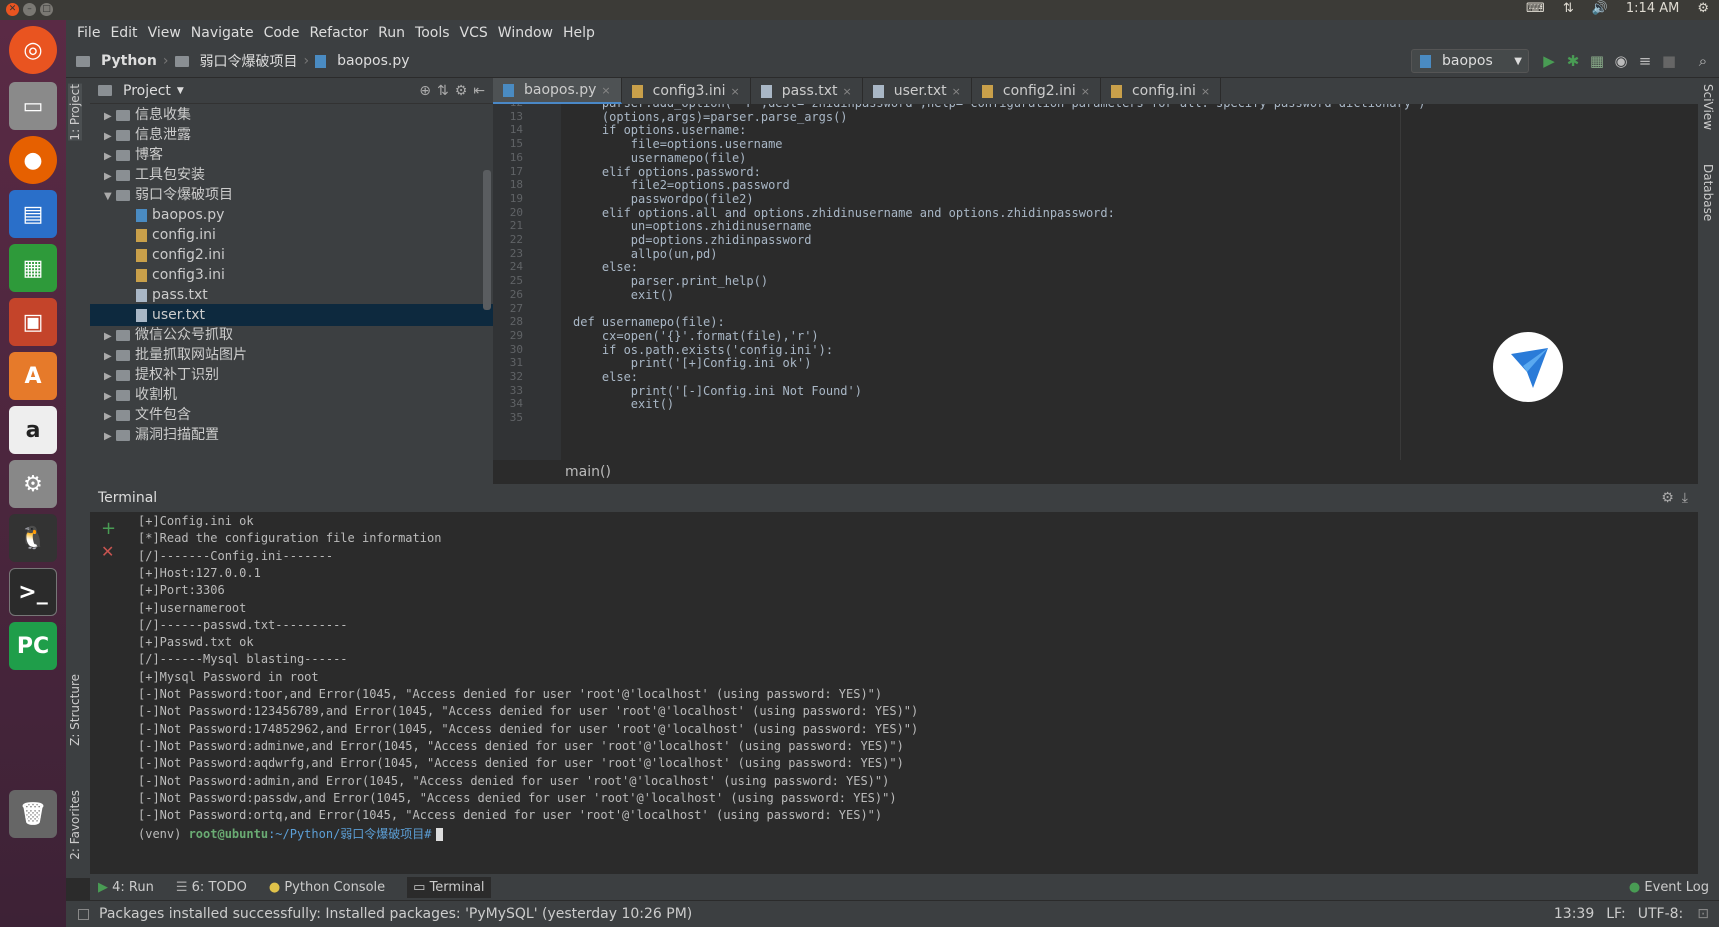 The width and height of the screenshot is (1719, 927). Describe the element at coordinates (1669, 61) in the screenshot. I see `stop-icon: ■` at that location.